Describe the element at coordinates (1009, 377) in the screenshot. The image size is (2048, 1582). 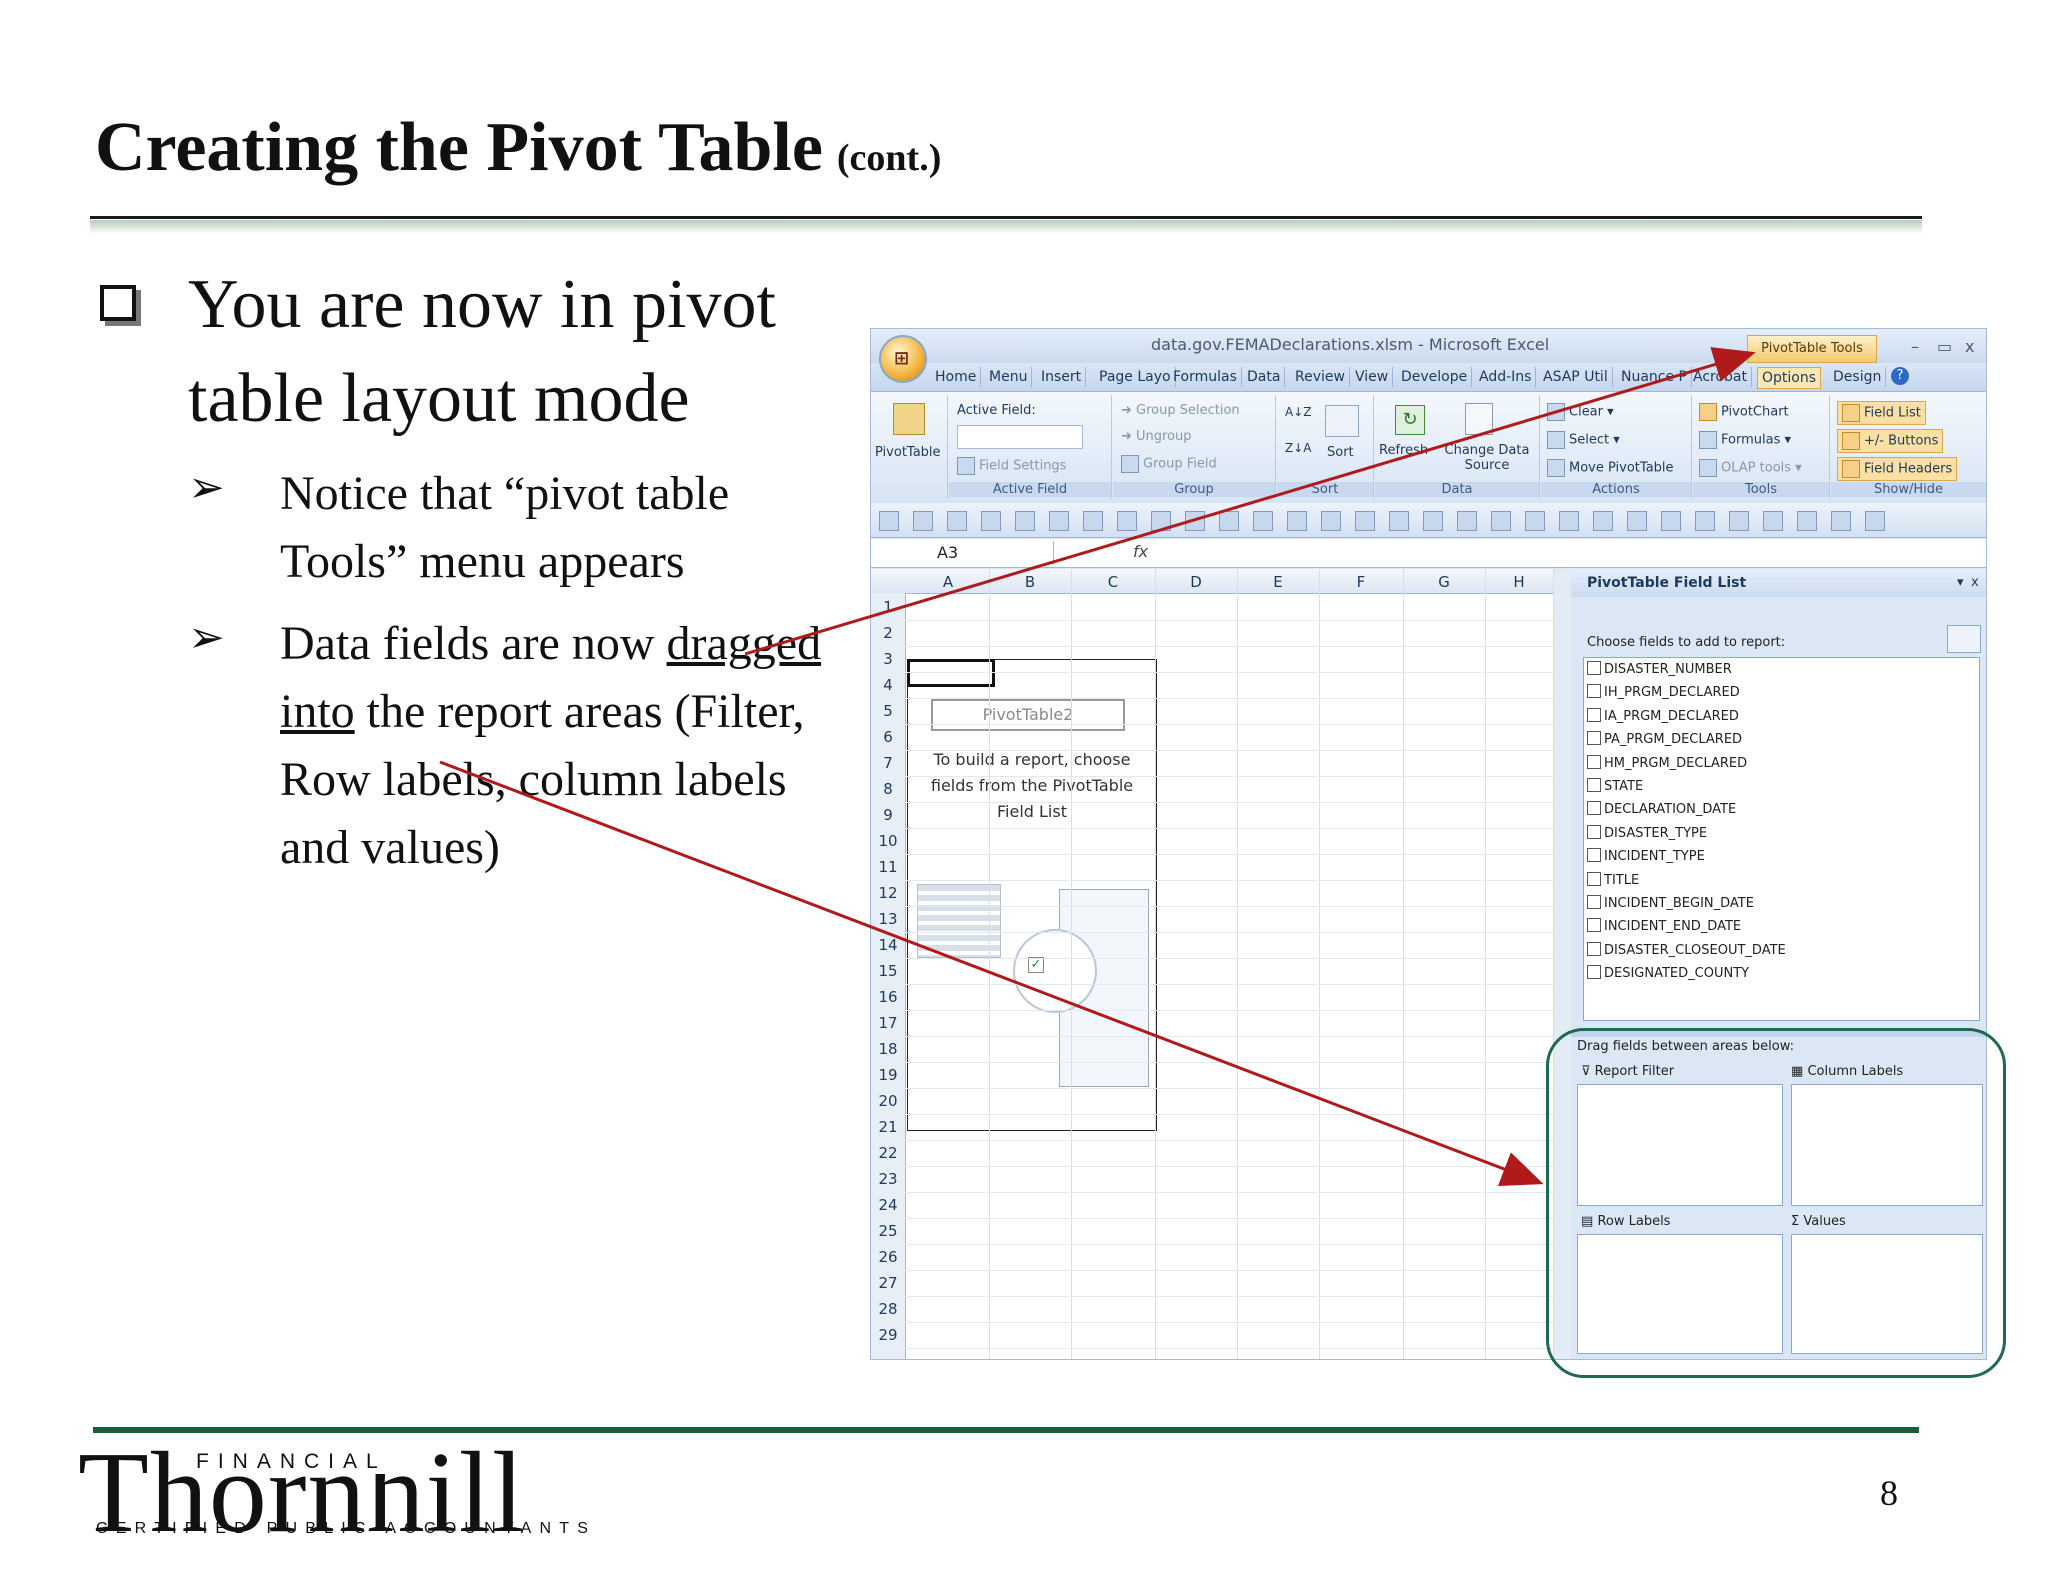
I see `tab-menu: Menu` at that location.